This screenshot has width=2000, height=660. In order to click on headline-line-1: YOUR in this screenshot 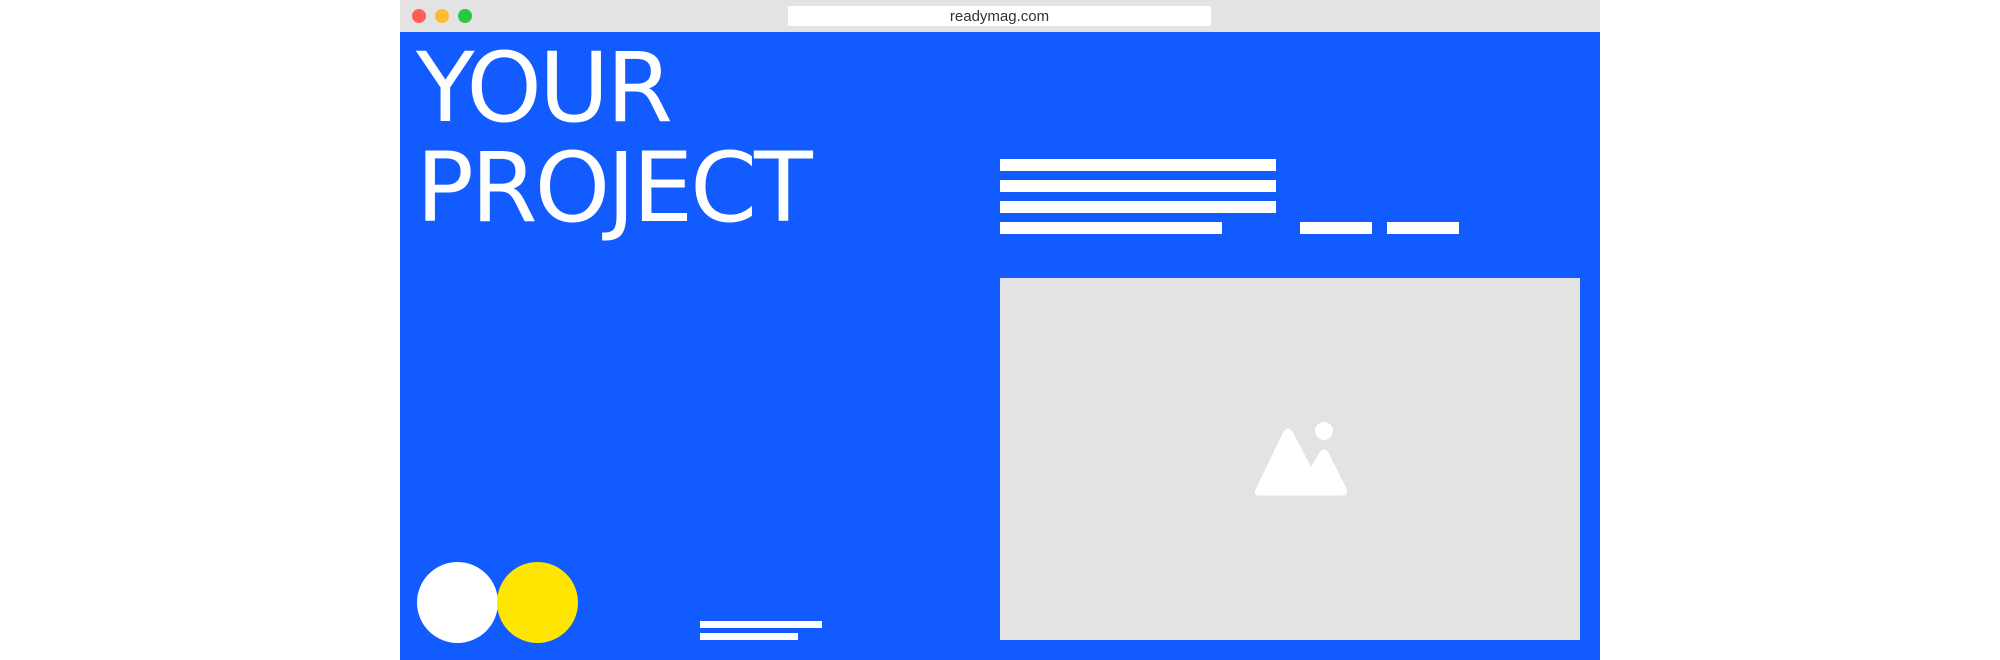, I will do `click(544, 88)`.